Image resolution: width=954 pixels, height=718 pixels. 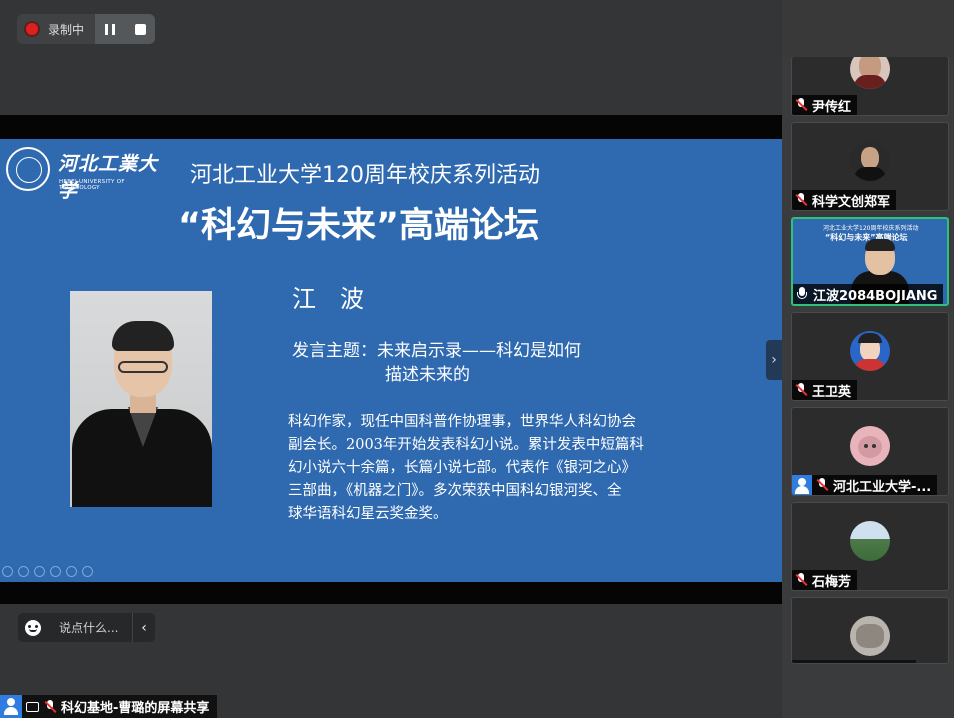 What do you see at coordinates (365, 175) in the screenshot?
I see `slide-title-line1: 河北工业大学120周年校庆系列活动` at bounding box center [365, 175].